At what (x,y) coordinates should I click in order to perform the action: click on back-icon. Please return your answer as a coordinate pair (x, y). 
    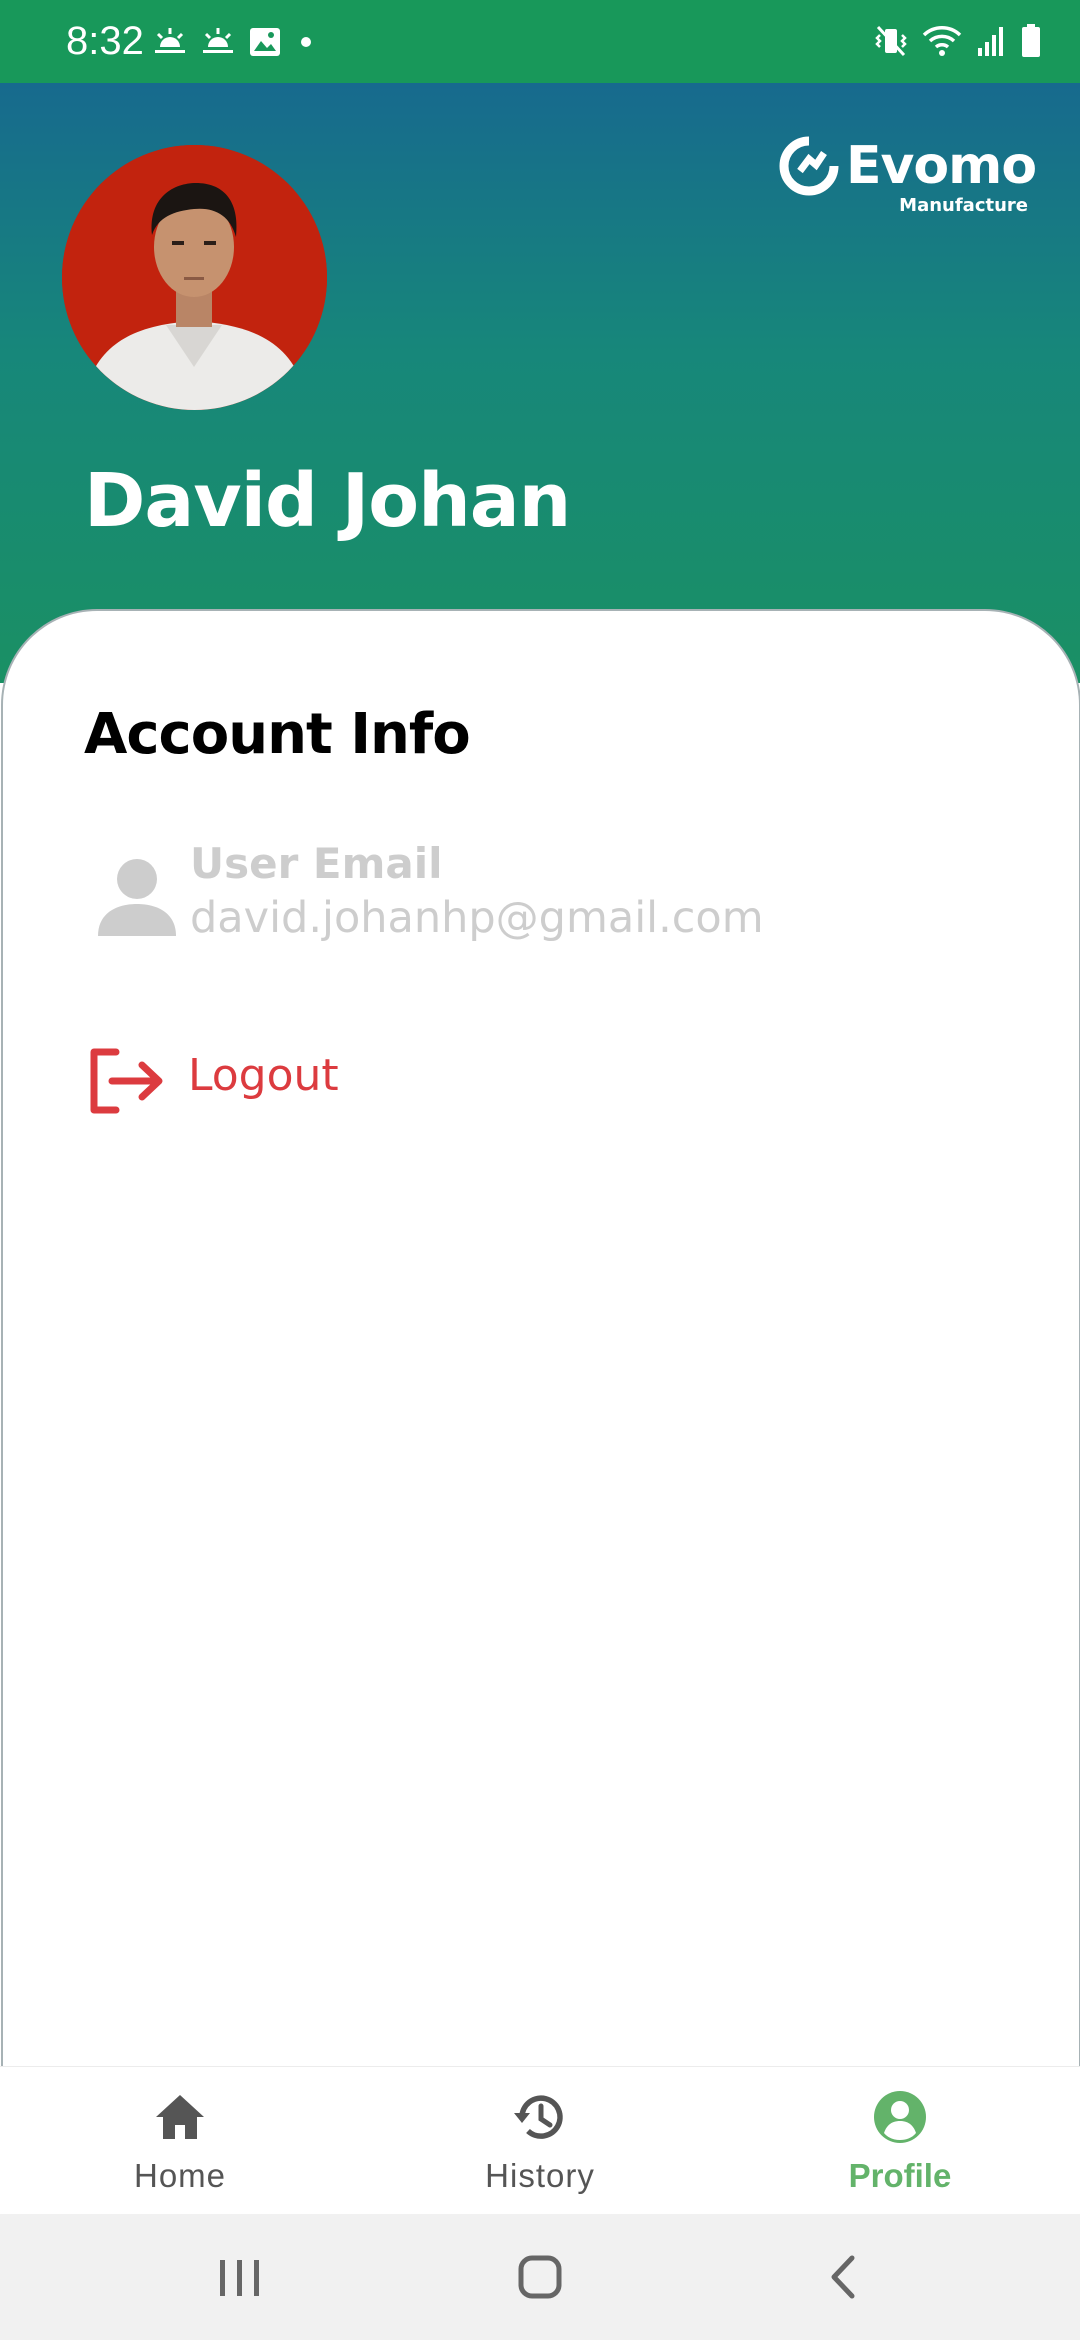
    Looking at the image, I should click on (843, 2277).